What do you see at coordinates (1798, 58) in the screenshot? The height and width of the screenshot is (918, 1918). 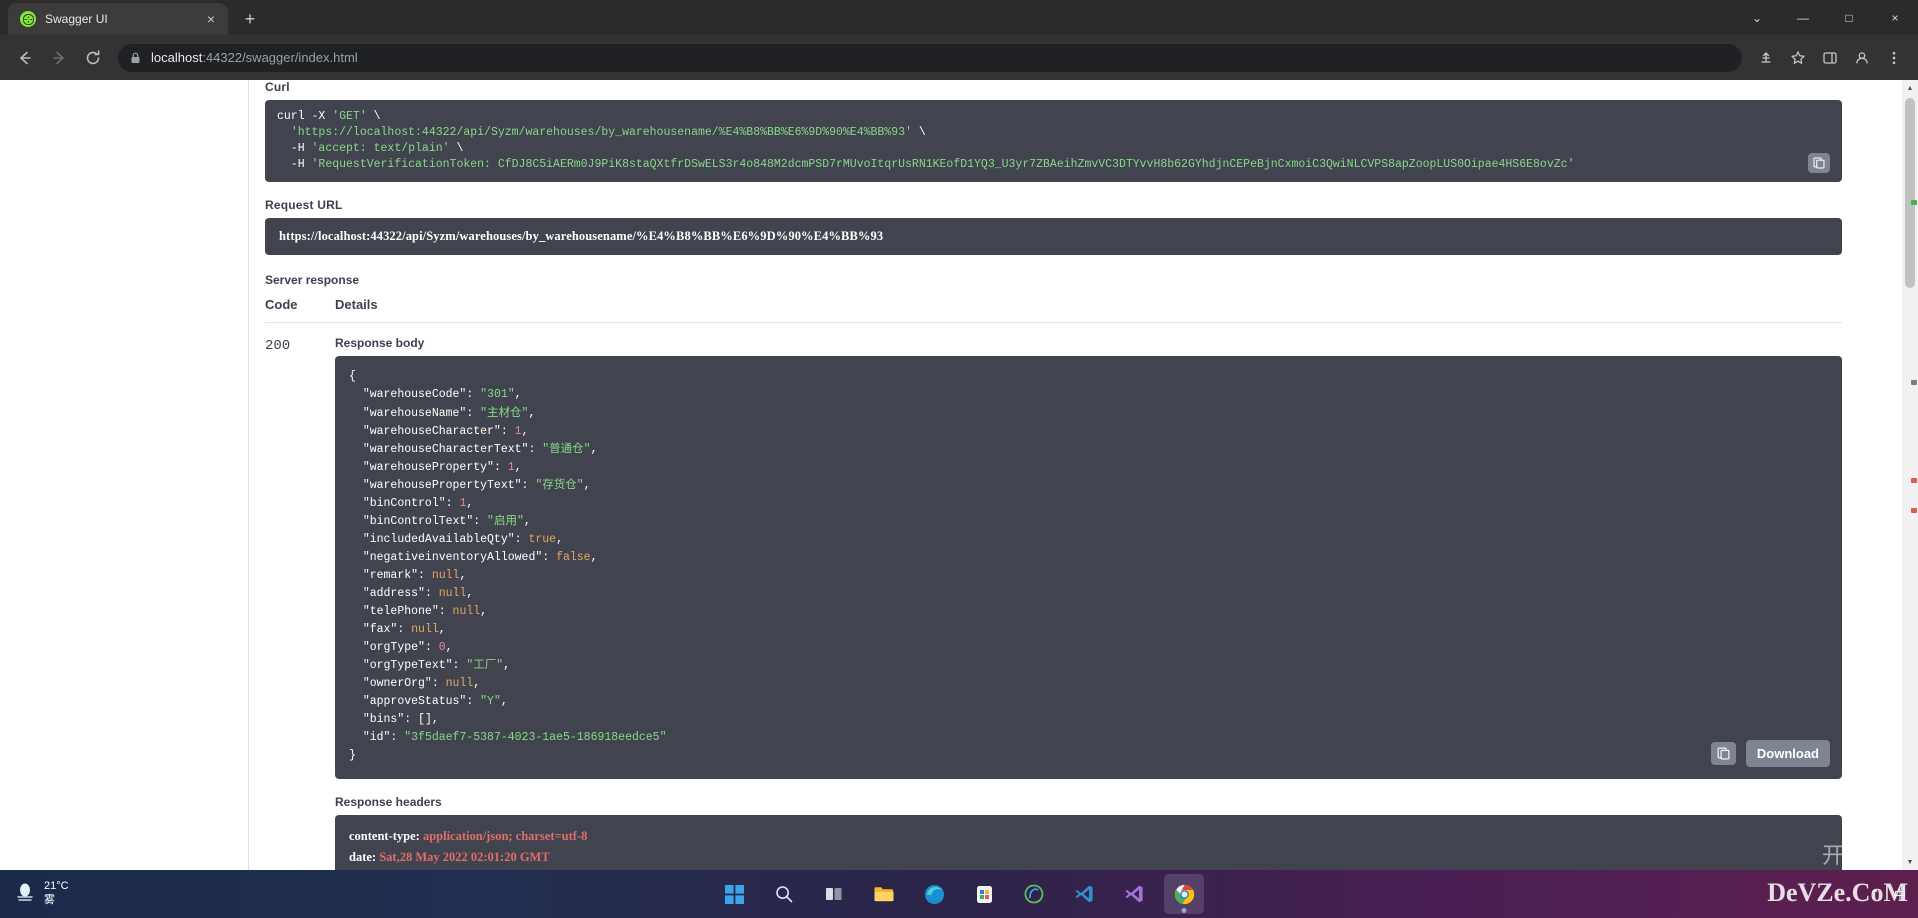 I see `star-icon` at bounding box center [1798, 58].